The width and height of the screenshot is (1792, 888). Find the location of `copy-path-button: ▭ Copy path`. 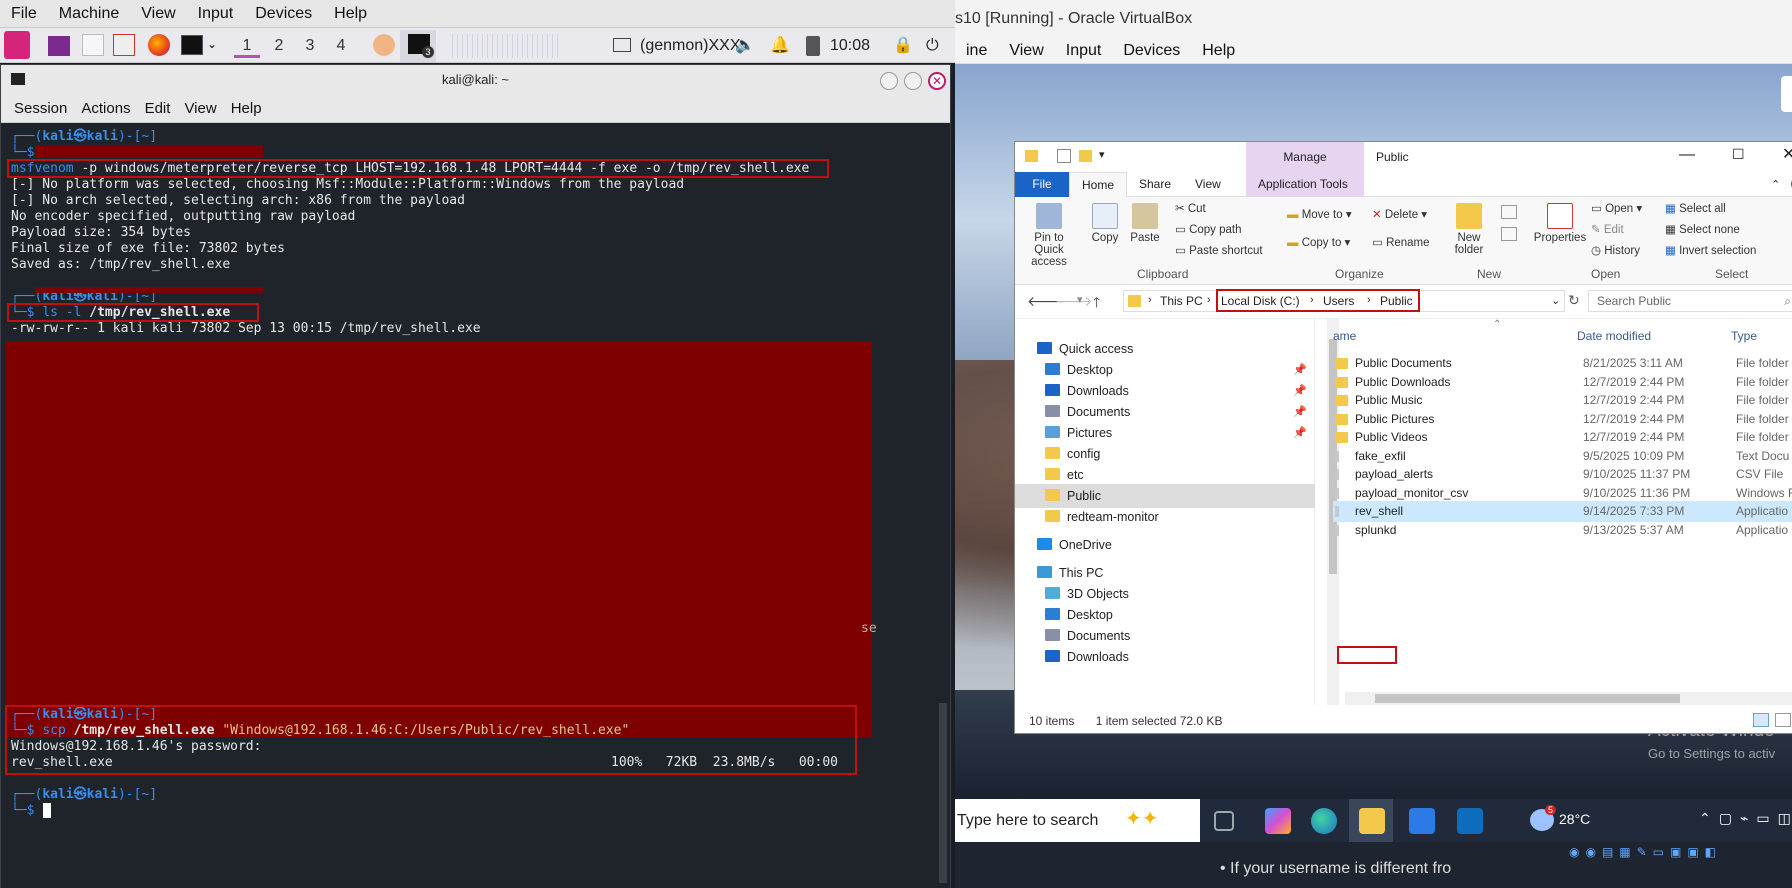

copy-path-button: ▭ Copy path is located at coordinates (1208, 229).